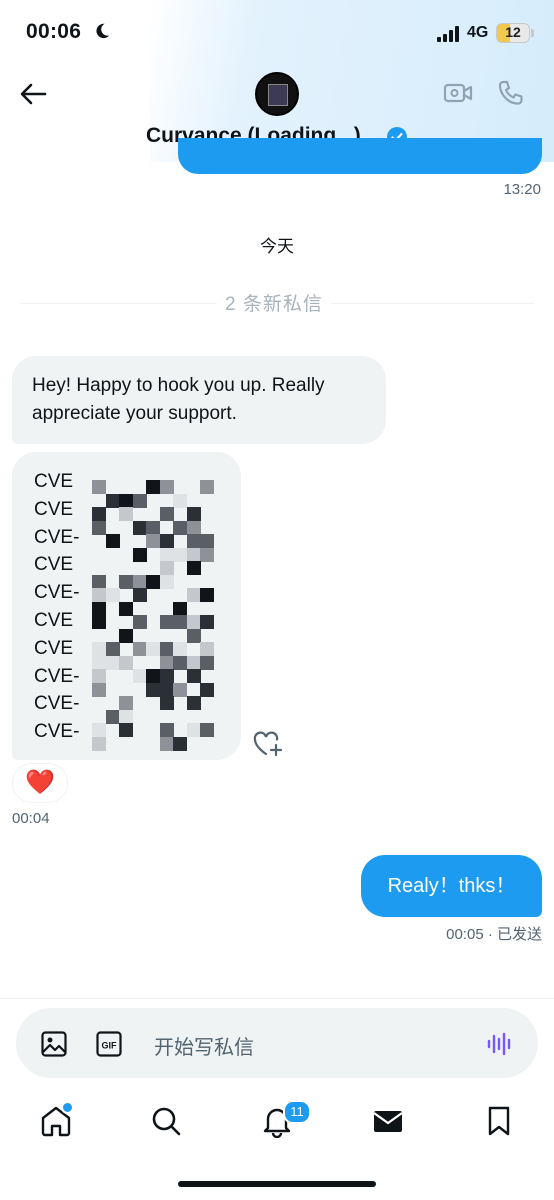 The width and height of the screenshot is (554, 1200). I want to click on avatar-image, so click(278, 95).